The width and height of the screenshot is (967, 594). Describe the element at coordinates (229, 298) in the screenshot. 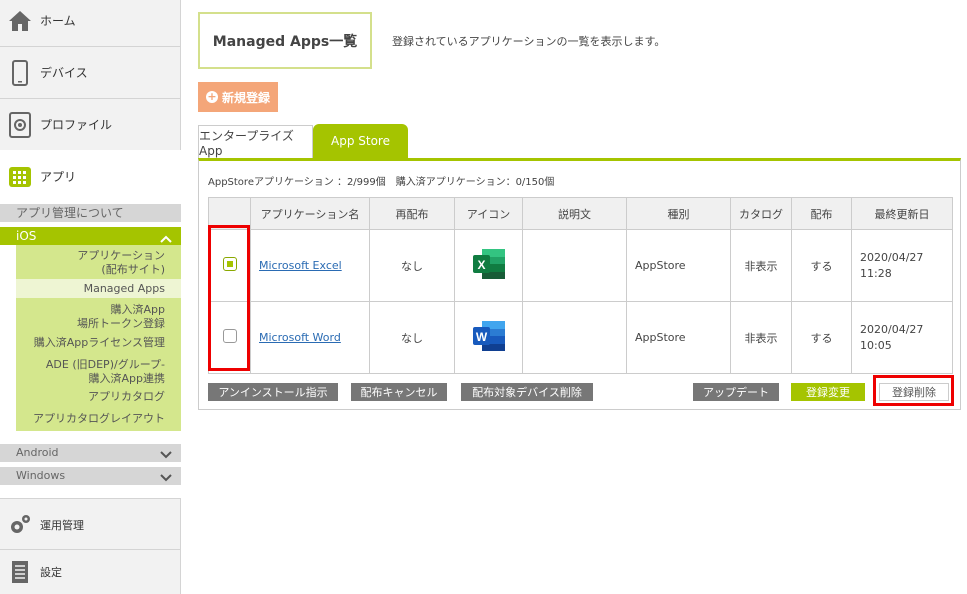

I see `highlight-checkbox-column` at that location.